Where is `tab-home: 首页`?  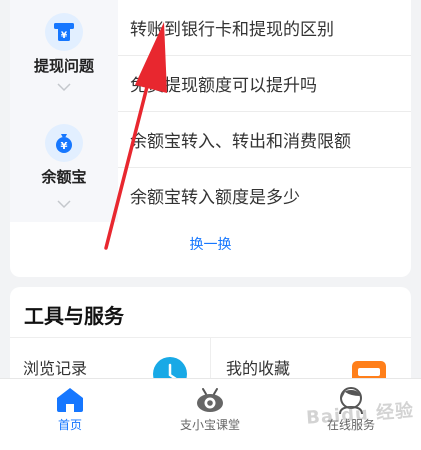
tab-home: 首页 is located at coordinates (70, 414).